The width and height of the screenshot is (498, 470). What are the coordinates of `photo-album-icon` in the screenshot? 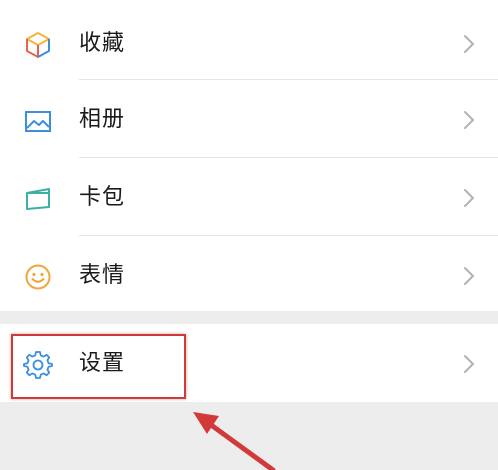 It's located at (38, 121).